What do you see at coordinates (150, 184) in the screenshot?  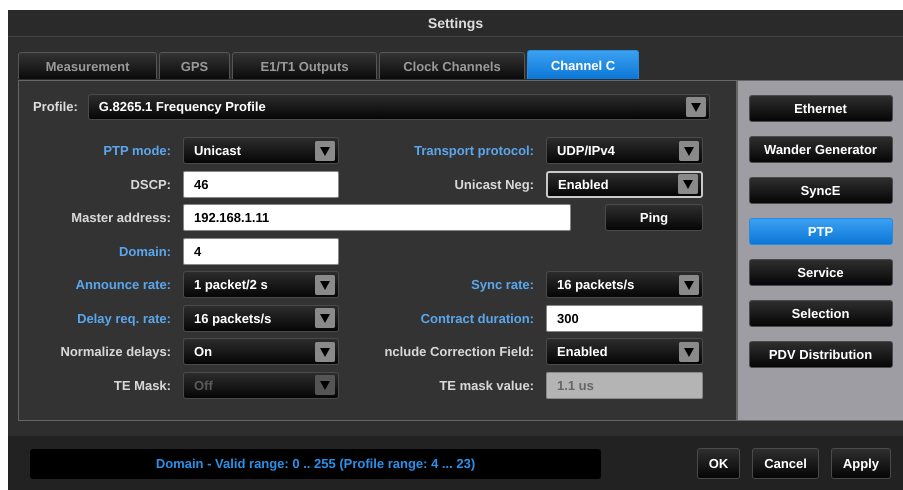 I see `field-label: DSCP:` at bounding box center [150, 184].